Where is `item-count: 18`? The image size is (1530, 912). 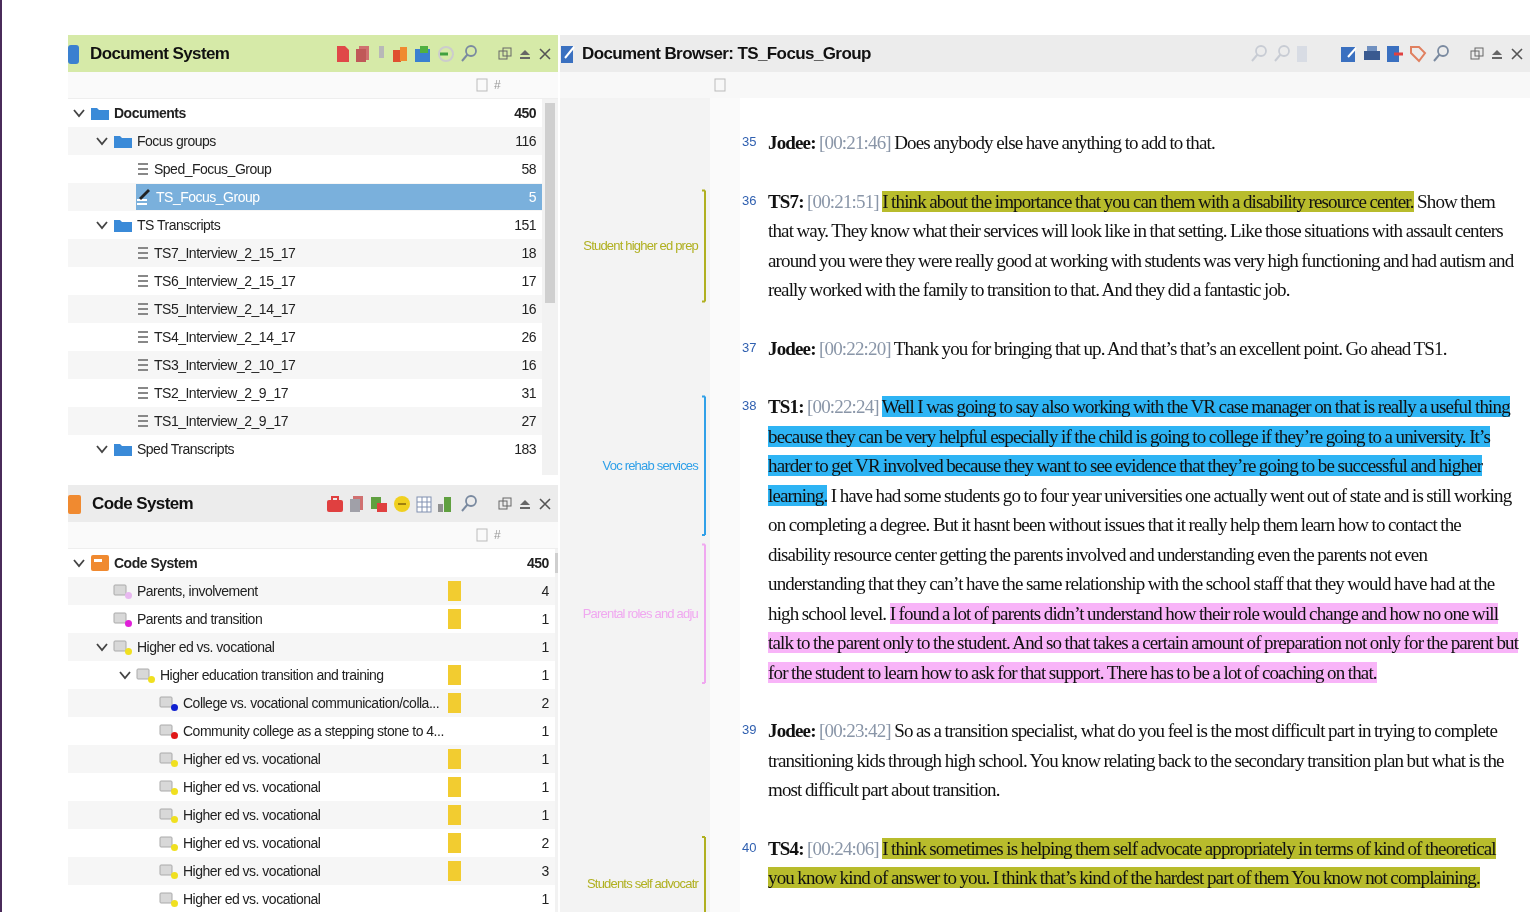
item-count: 18 is located at coordinates (528, 253).